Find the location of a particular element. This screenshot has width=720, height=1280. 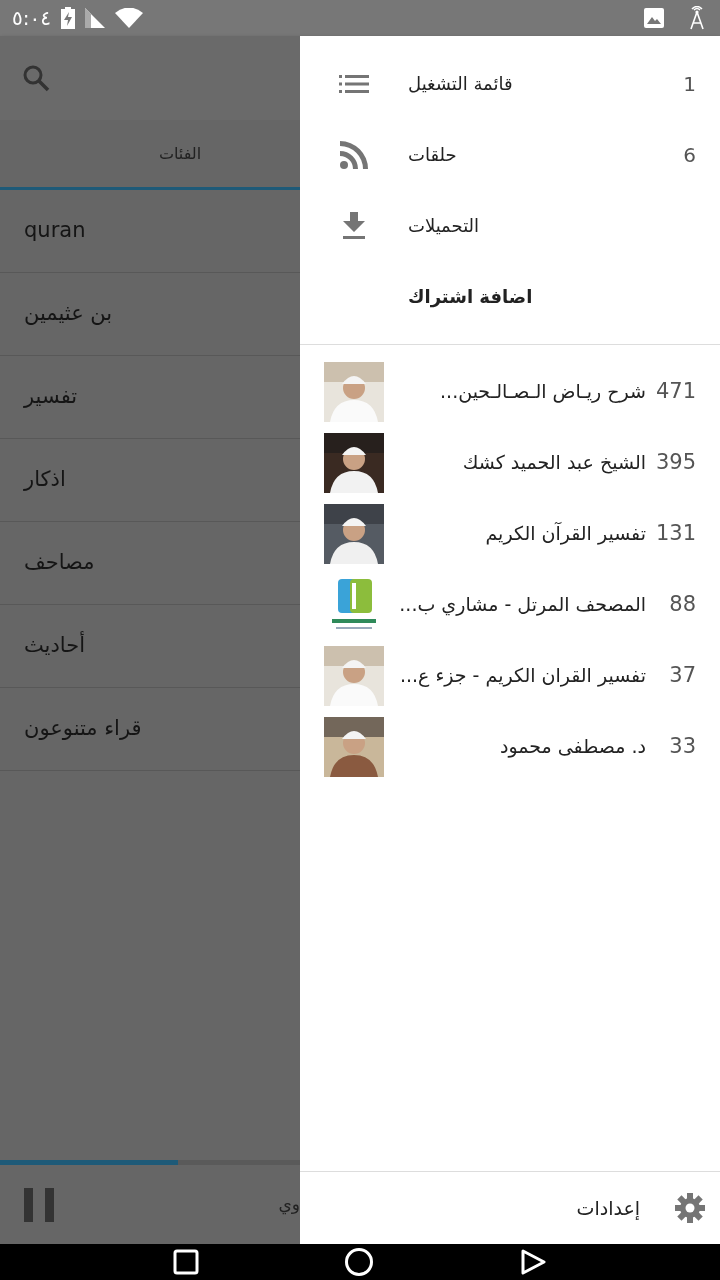

signal-icon is located at coordinates (94, 18).